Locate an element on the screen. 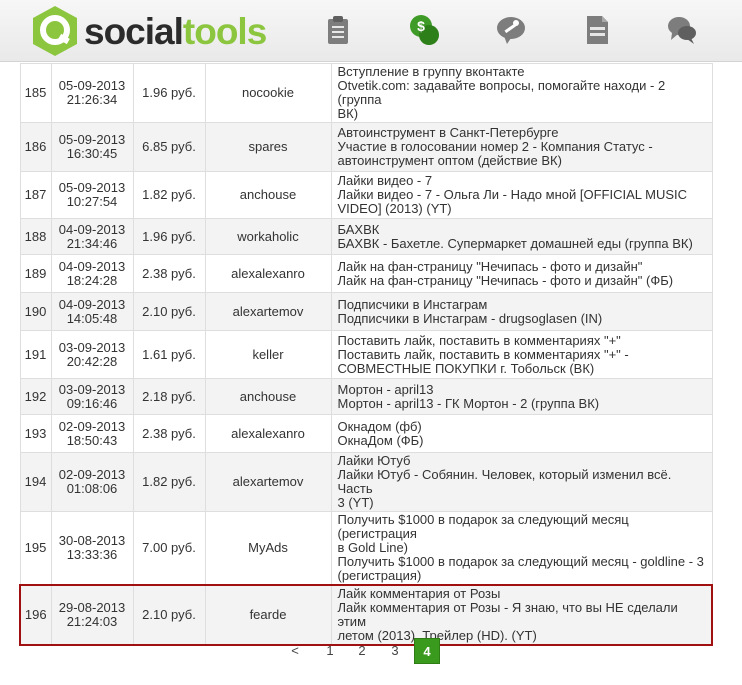 This screenshot has width=742, height=685. row-id-cell: 196 is located at coordinates (35, 615).